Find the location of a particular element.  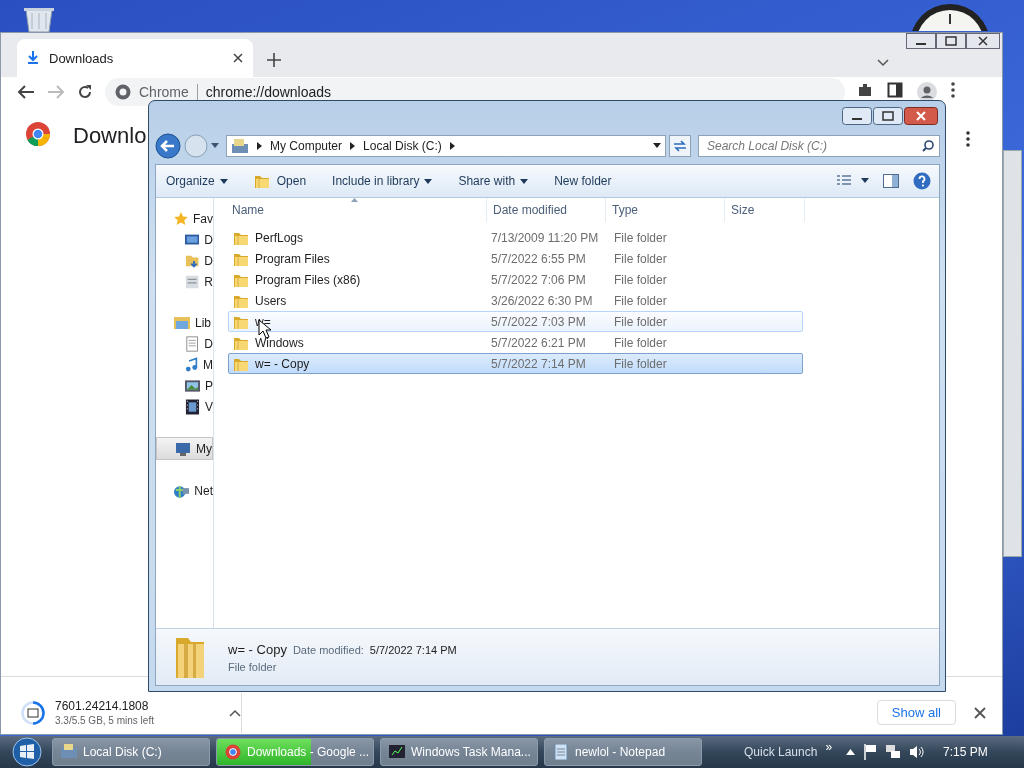

help-icon is located at coordinates (922, 181).